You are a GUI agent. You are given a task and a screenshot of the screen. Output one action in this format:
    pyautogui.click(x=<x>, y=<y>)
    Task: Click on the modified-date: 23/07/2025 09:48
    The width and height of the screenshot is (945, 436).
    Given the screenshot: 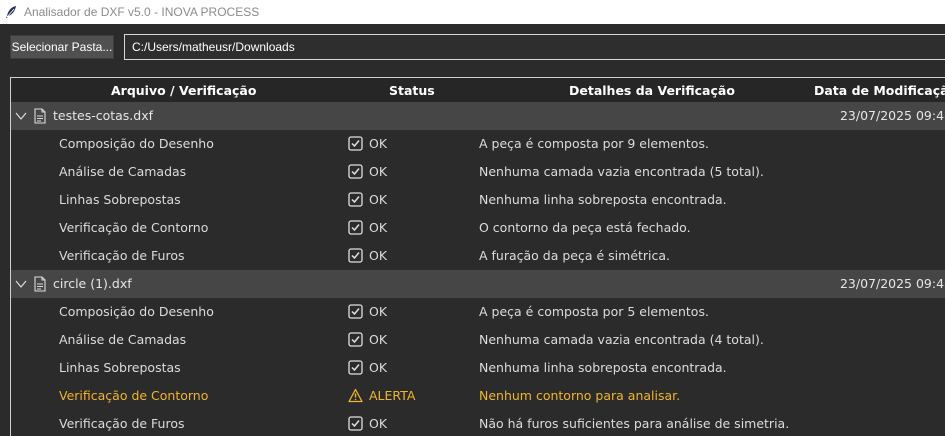 What is the action you would take?
    pyautogui.click(x=892, y=115)
    